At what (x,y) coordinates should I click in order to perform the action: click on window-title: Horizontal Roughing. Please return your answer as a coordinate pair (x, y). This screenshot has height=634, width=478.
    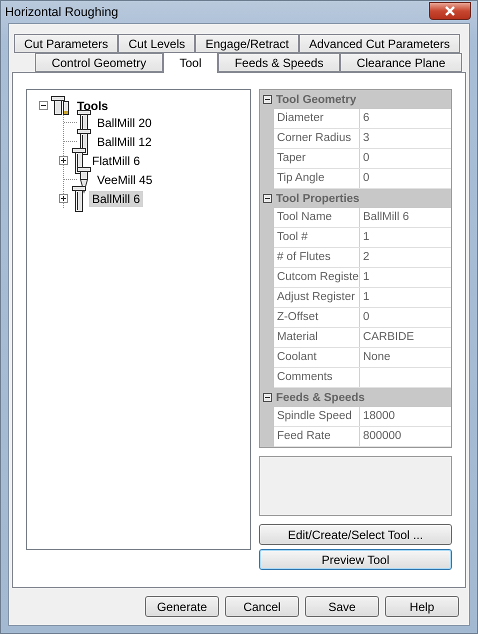
    Looking at the image, I should click on (61, 12).